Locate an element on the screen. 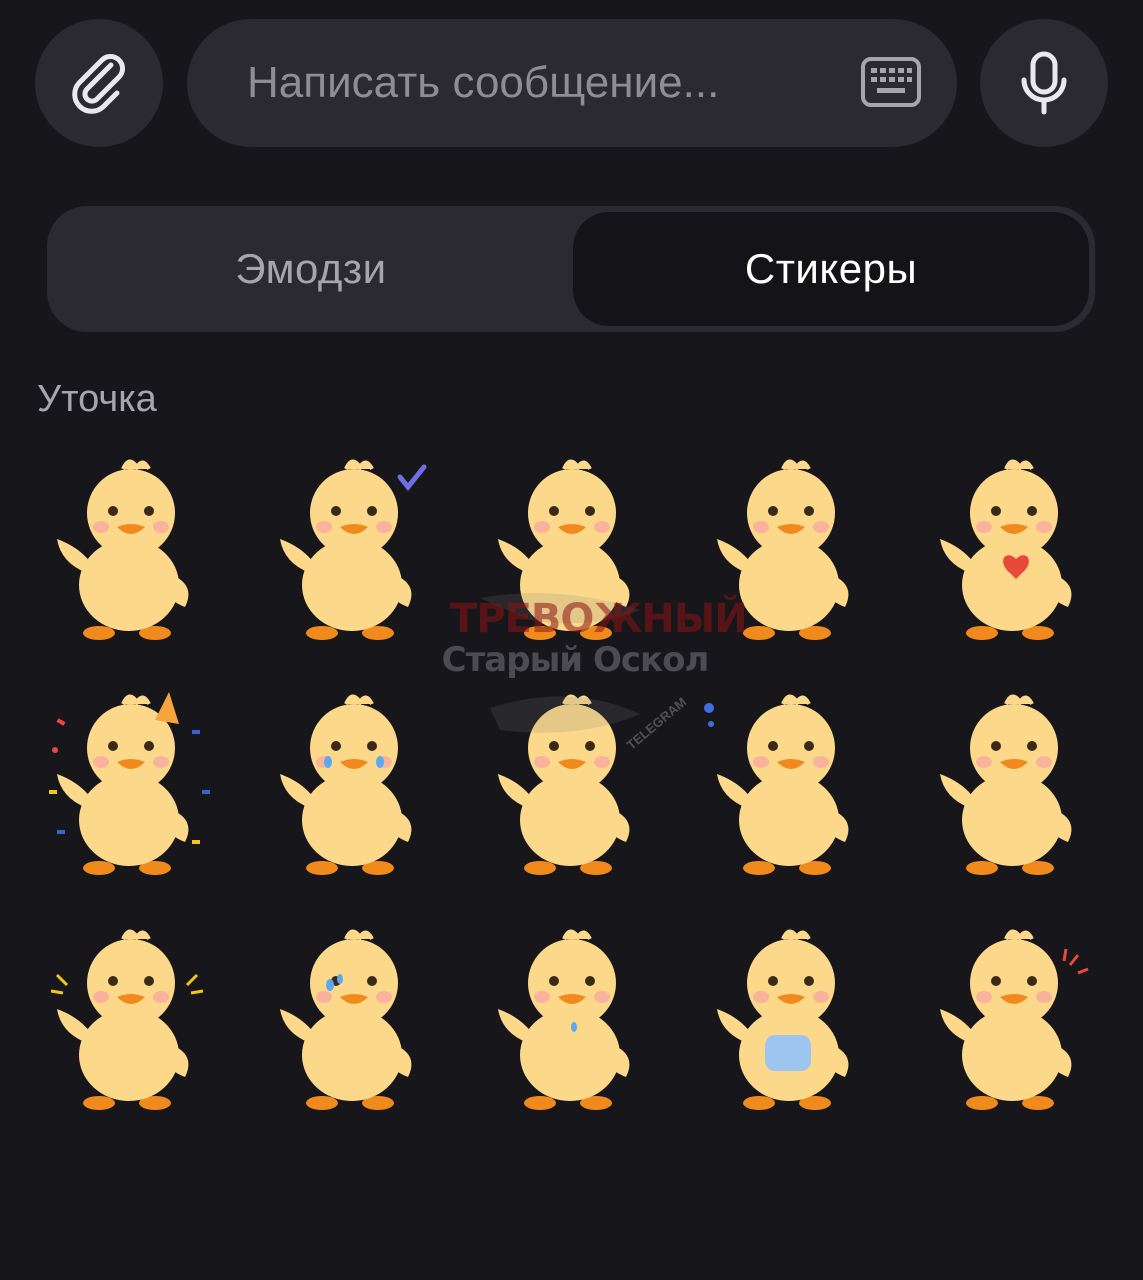 The width and height of the screenshot is (1143, 1280). sticker-duck-giggling is located at coordinates (568, 550).